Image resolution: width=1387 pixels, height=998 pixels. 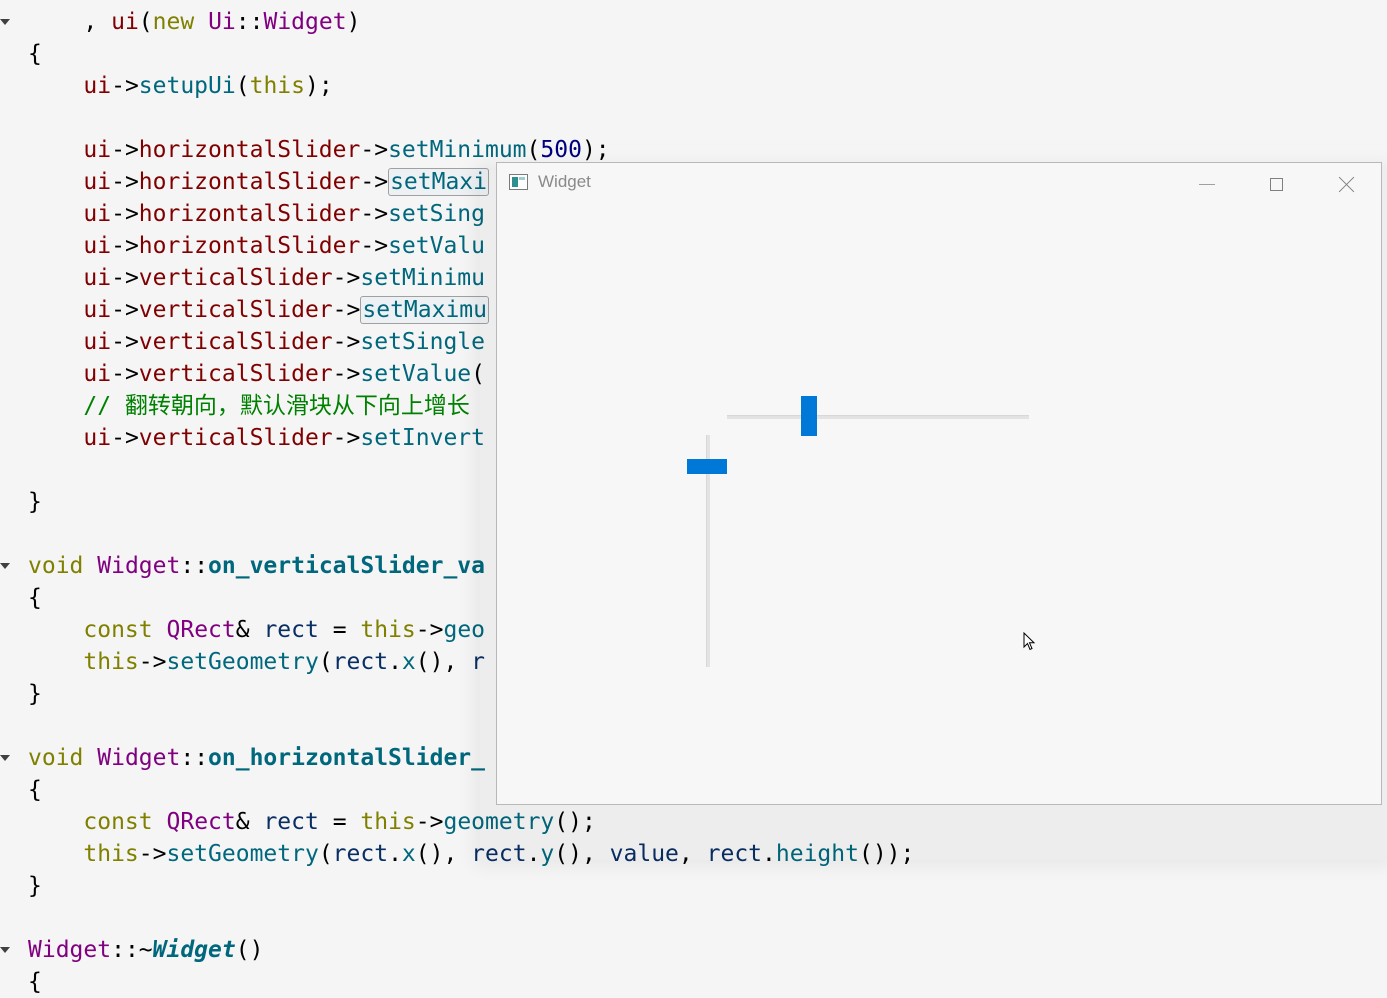 What do you see at coordinates (707, 466) in the screenshot?
I see `vertical-slider-handle` at bounding box center [707, 466].